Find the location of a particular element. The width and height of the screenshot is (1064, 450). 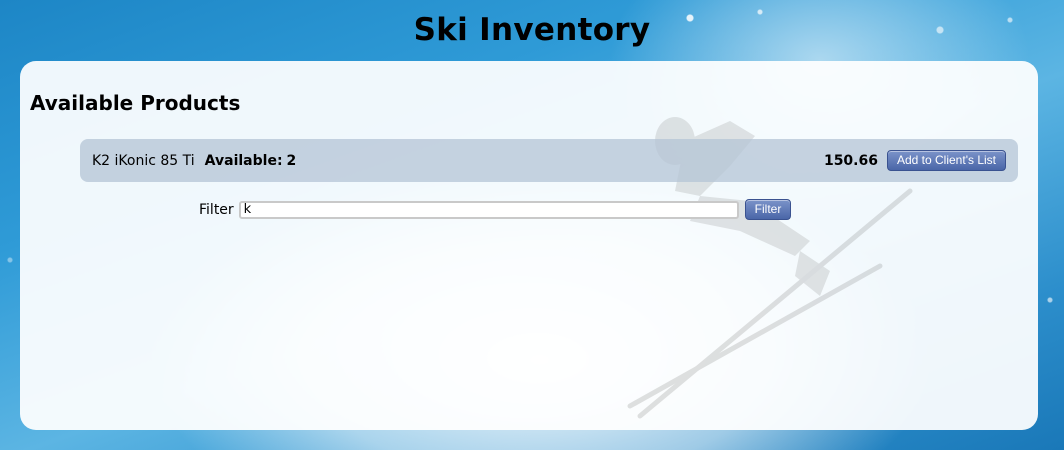

page-title: Ski Inventory is located at coordinates (532, 30).